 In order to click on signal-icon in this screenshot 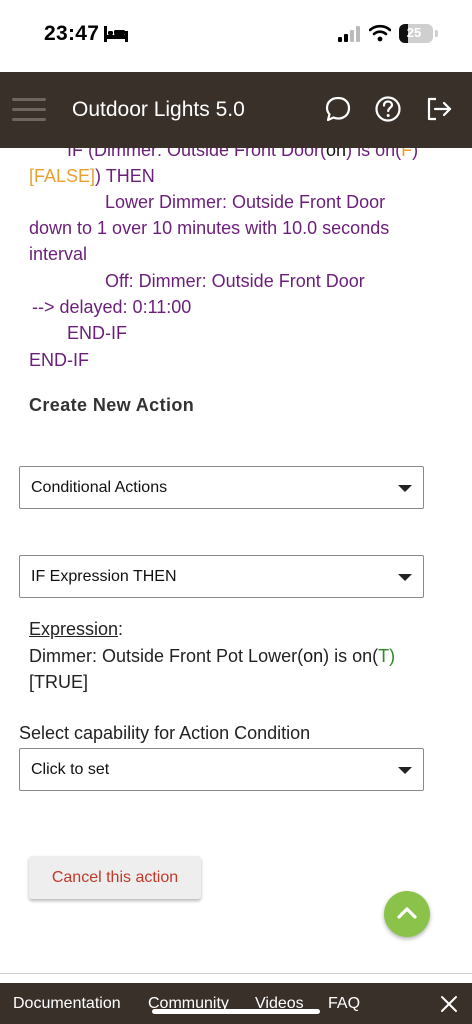, I will do `click(349, 34)`.